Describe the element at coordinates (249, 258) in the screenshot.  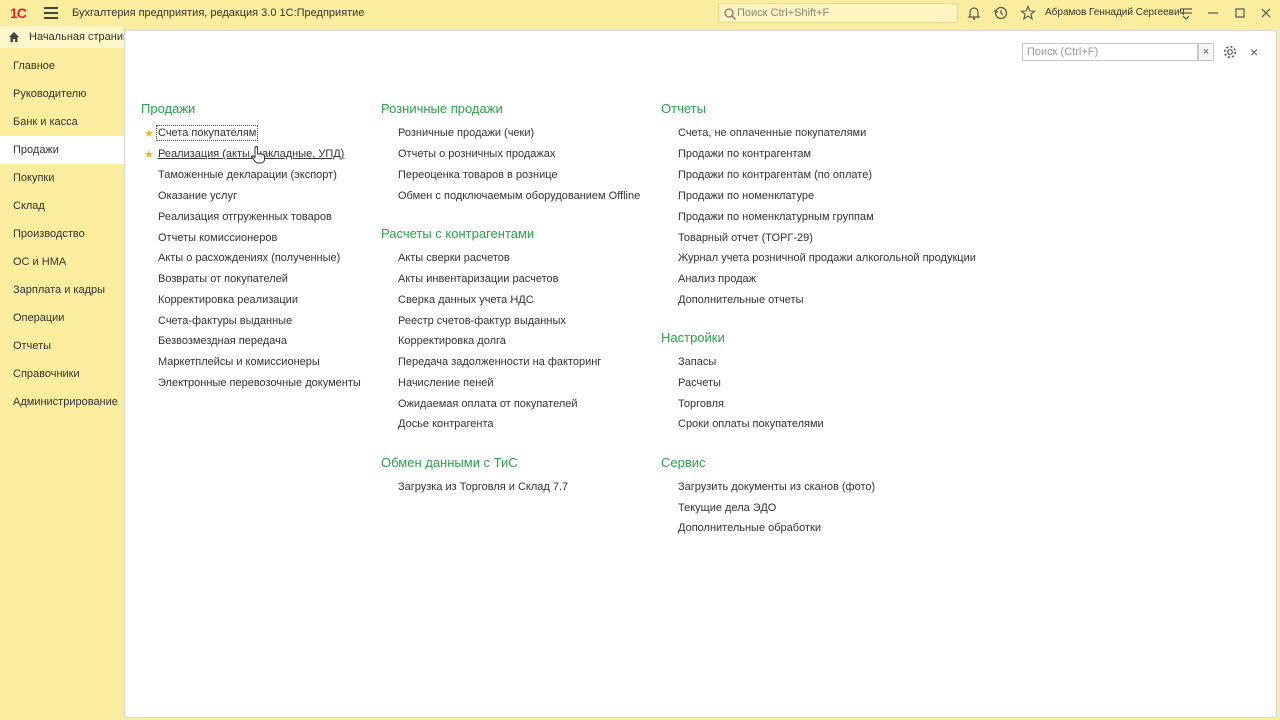
I see `link-akty-o-rashozhdeniyah: Акты о расхождениях (полученные)` at that location.